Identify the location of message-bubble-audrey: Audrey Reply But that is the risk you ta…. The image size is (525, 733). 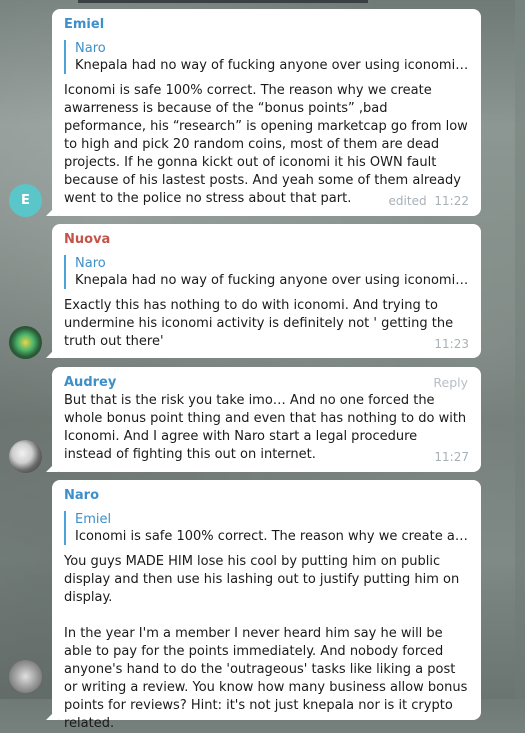
(266, 419).